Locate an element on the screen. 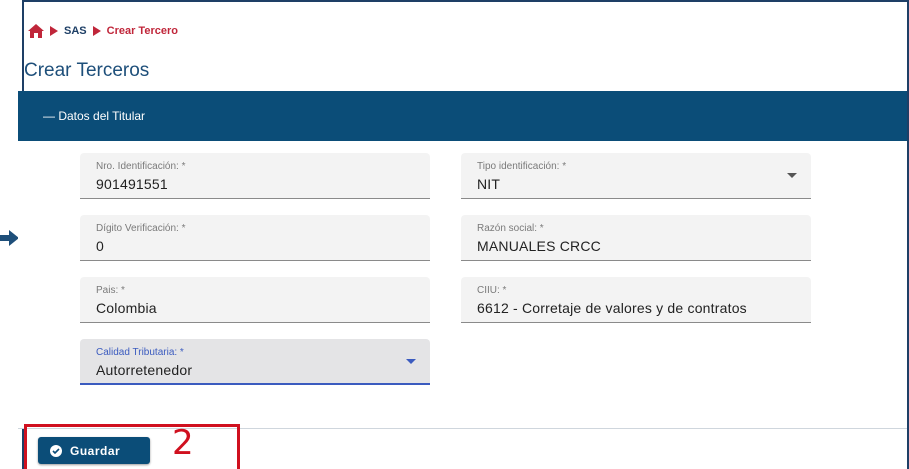  section-header-label: — Datos del Titular is located at coordinates (94, 116).